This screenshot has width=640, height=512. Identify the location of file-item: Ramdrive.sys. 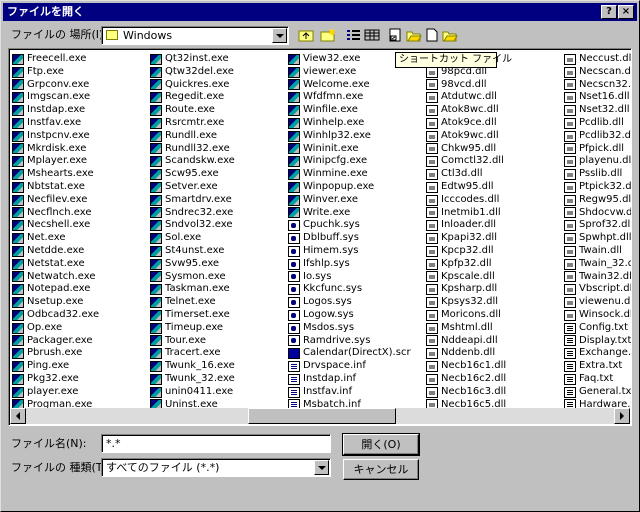
(349, 341).